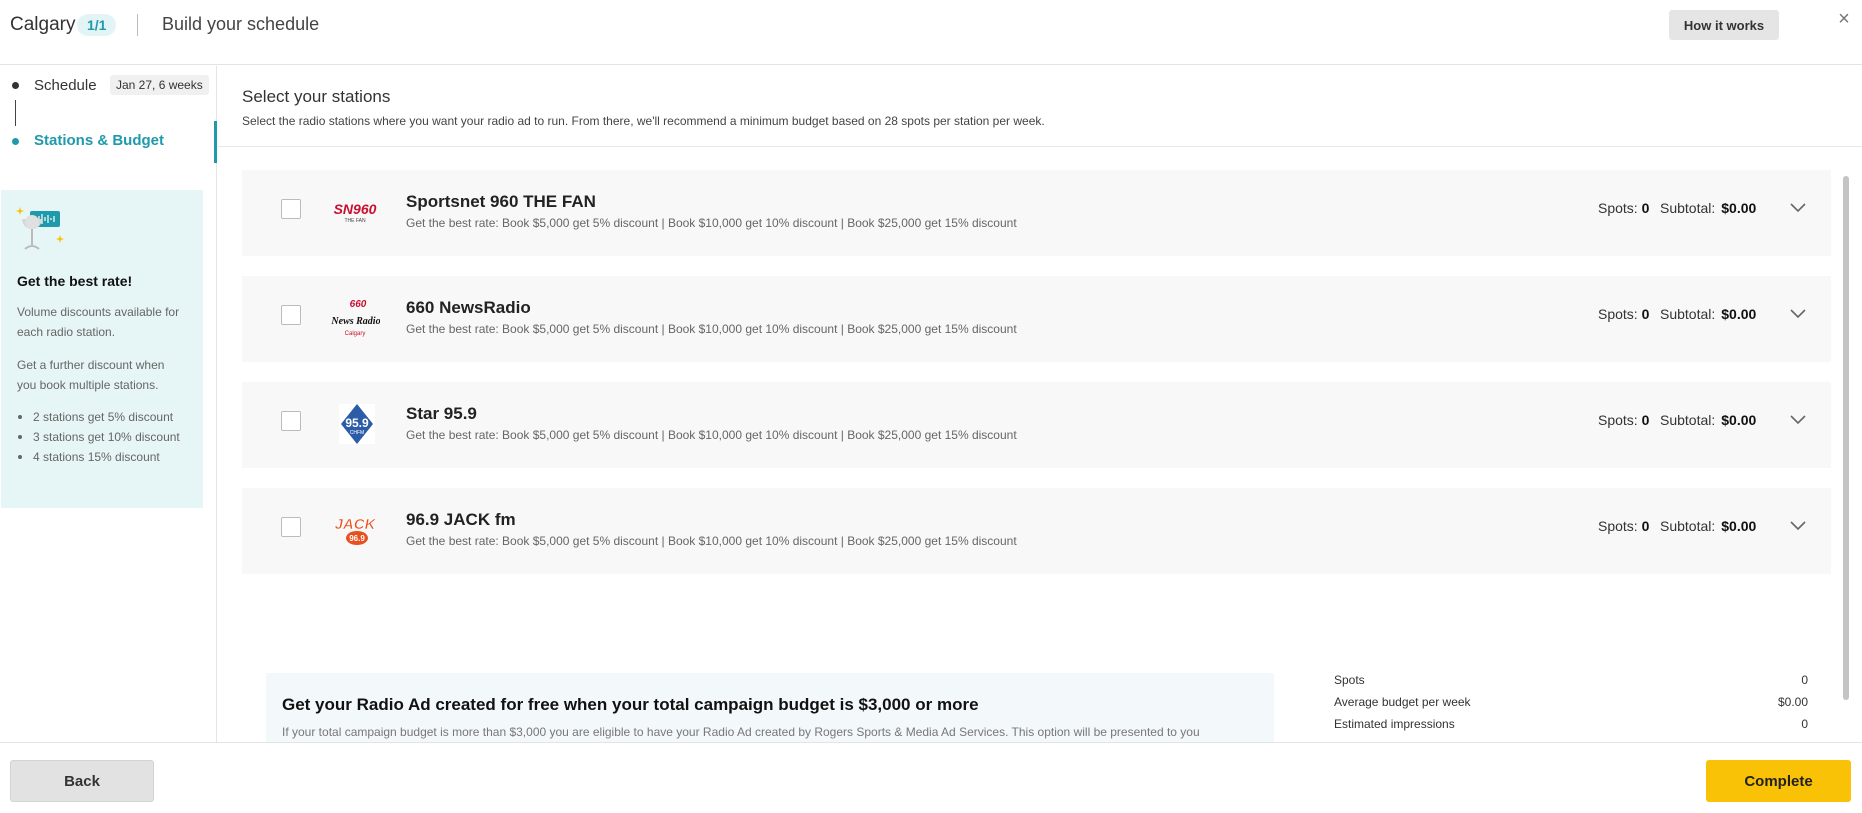  Describe the element at coordinates (468, 307) in the screenshot. I see `station-name: 660 NewsRadio` at that location.